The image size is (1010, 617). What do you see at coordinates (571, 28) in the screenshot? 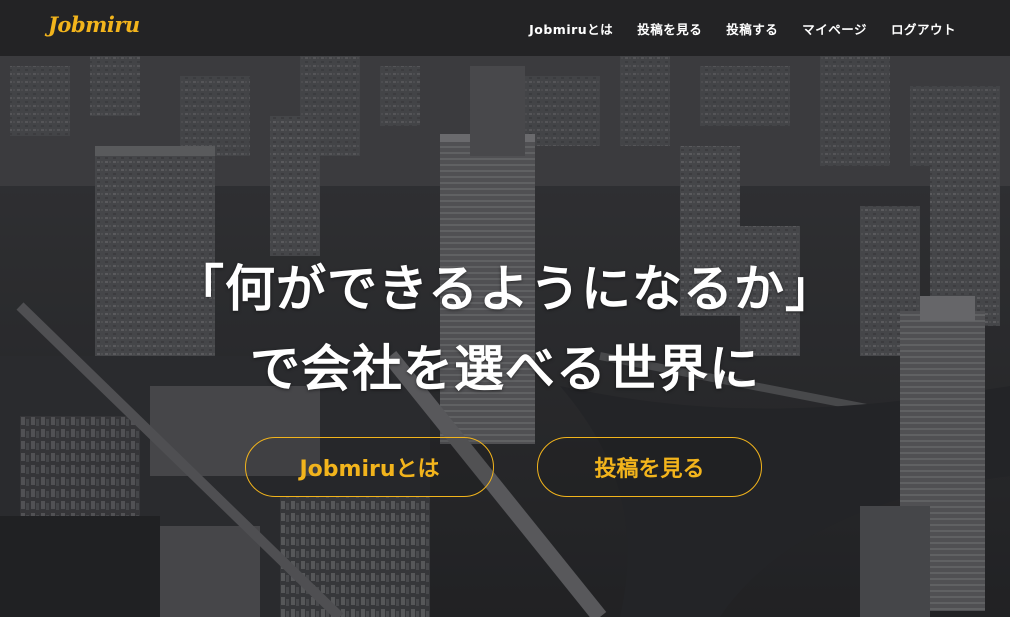
I see `nav-link-about: Jobmiruとは` at bounding box center [571, 28].